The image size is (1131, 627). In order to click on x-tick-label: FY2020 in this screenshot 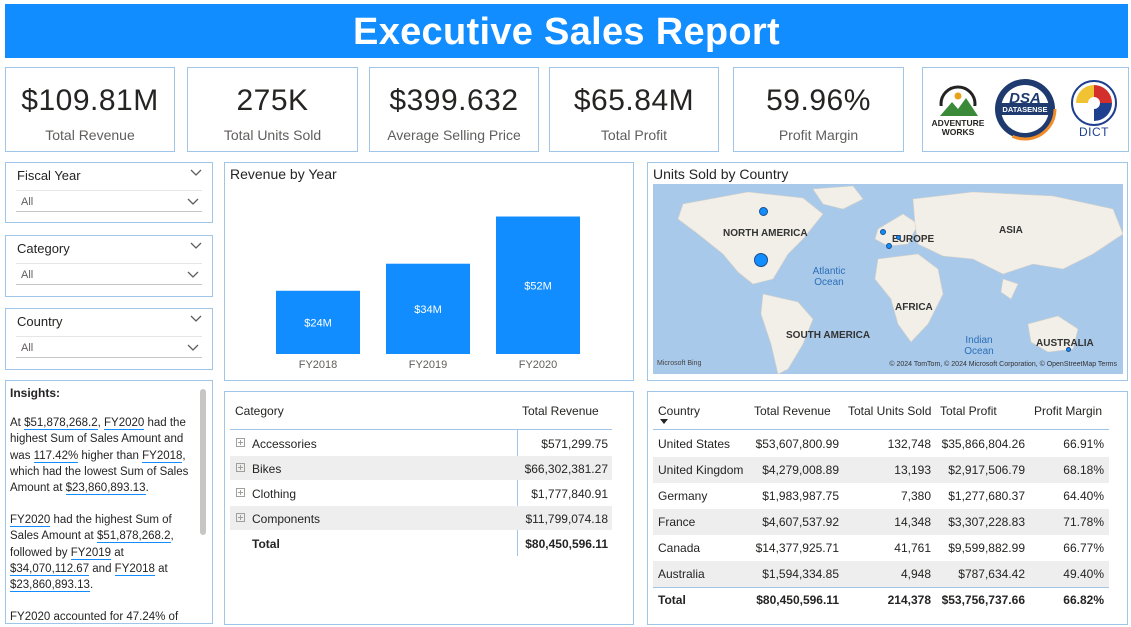, I will do `click(538, 365)`.